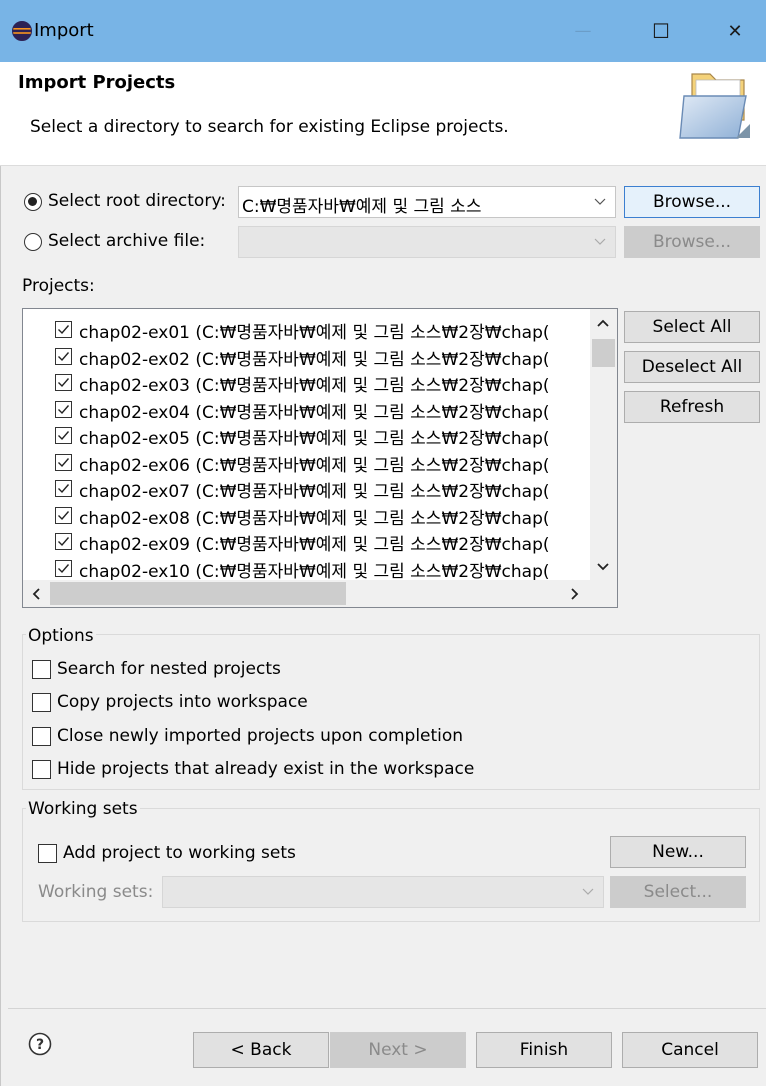  I want to click on project-label: chap02-ex07 (C:₩명품자바₩예제 및 그림 소스₩2장₩chap(, so click(314, 492).